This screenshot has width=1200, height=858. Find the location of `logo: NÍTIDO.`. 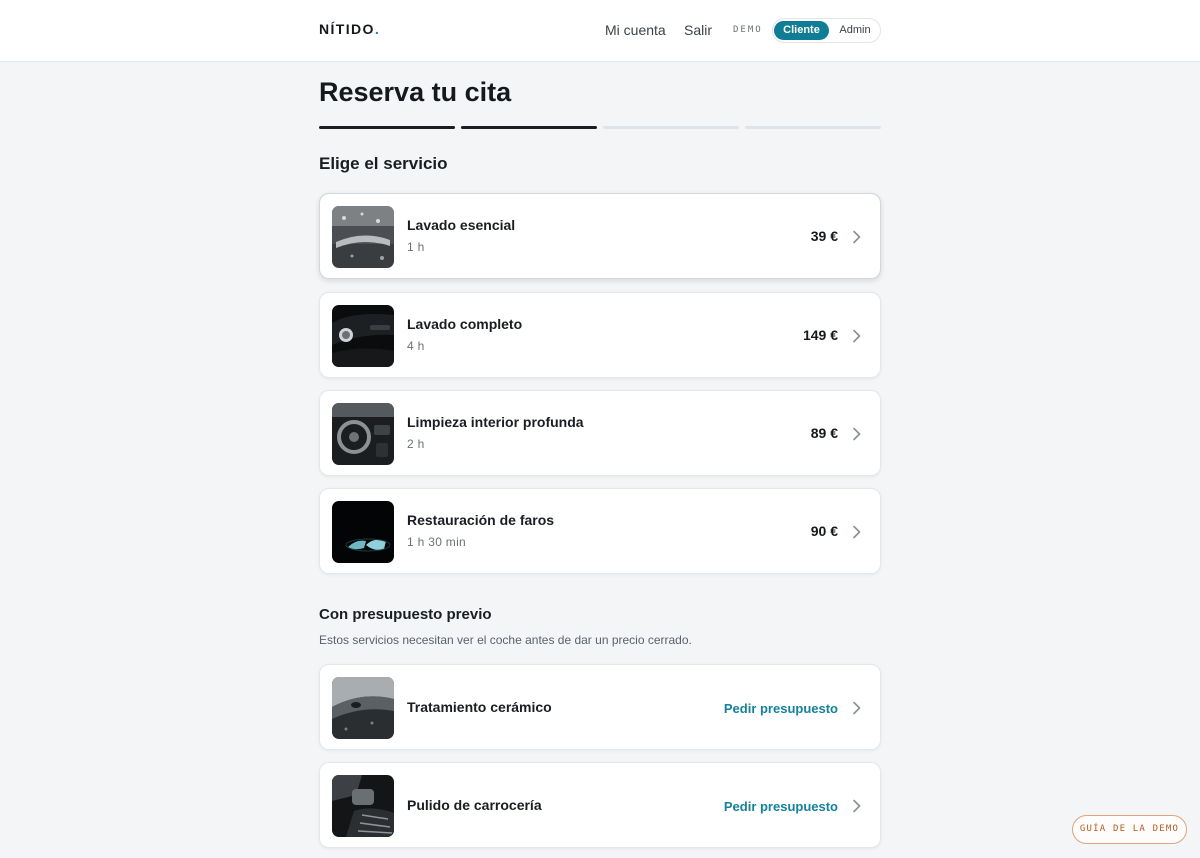

logo: NÍTIDO. is located at coordinates (349, 29).